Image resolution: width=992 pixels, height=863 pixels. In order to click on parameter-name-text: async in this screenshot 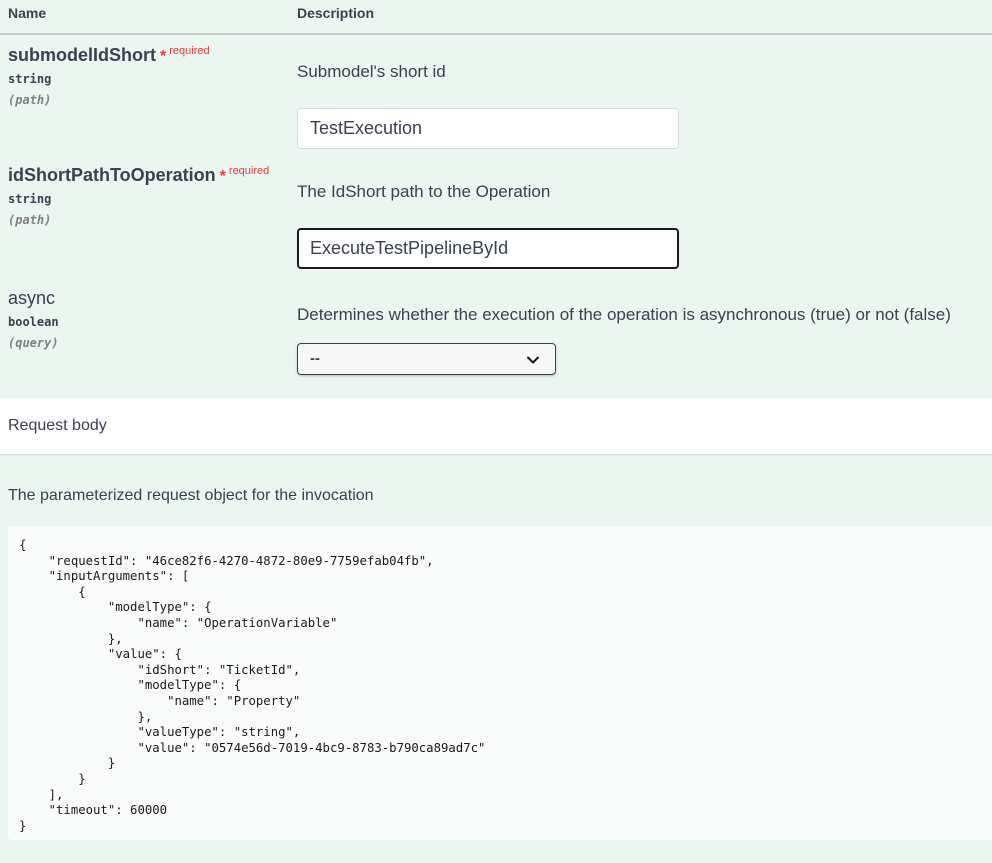, I will do `click(32, 298)`.